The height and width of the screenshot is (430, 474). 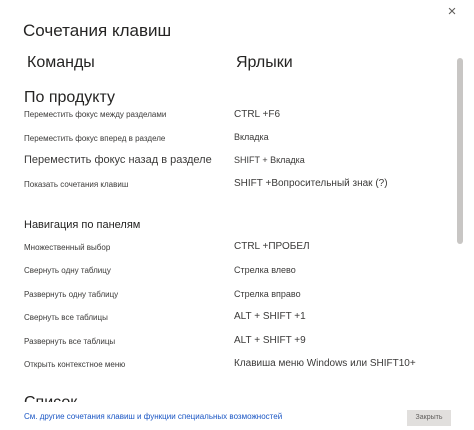 I want to click on command-label: Открыть контекстное меню, so click(x=75, y=364).